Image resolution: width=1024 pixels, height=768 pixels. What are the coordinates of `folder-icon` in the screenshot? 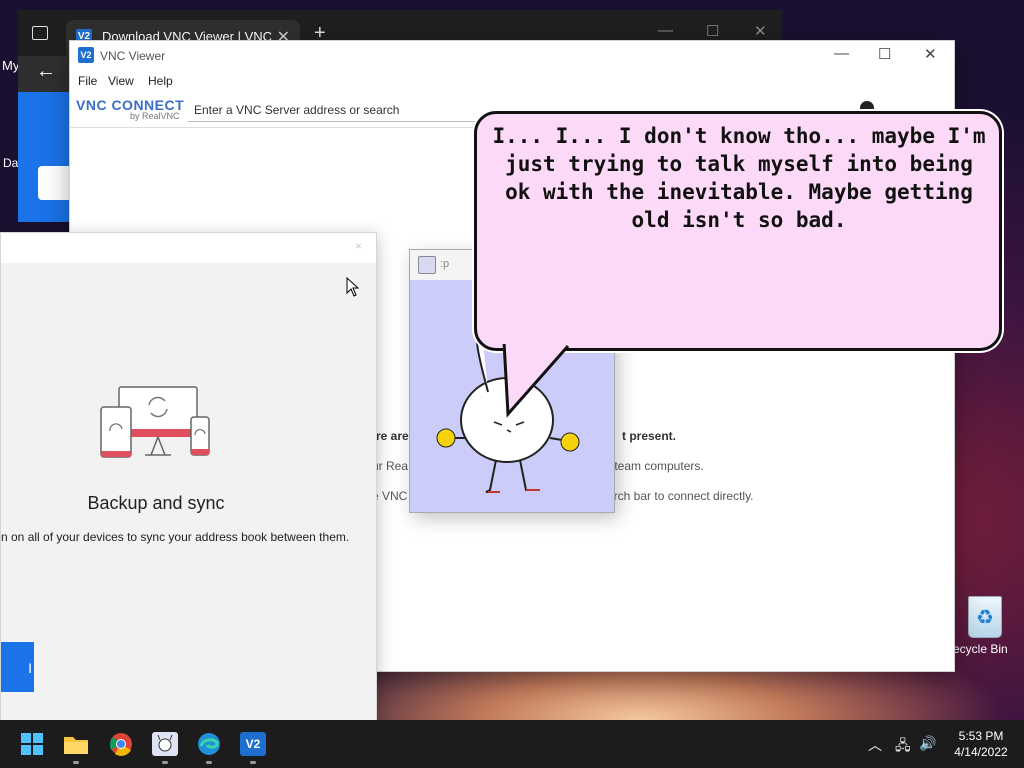 It's located at (76, 744).